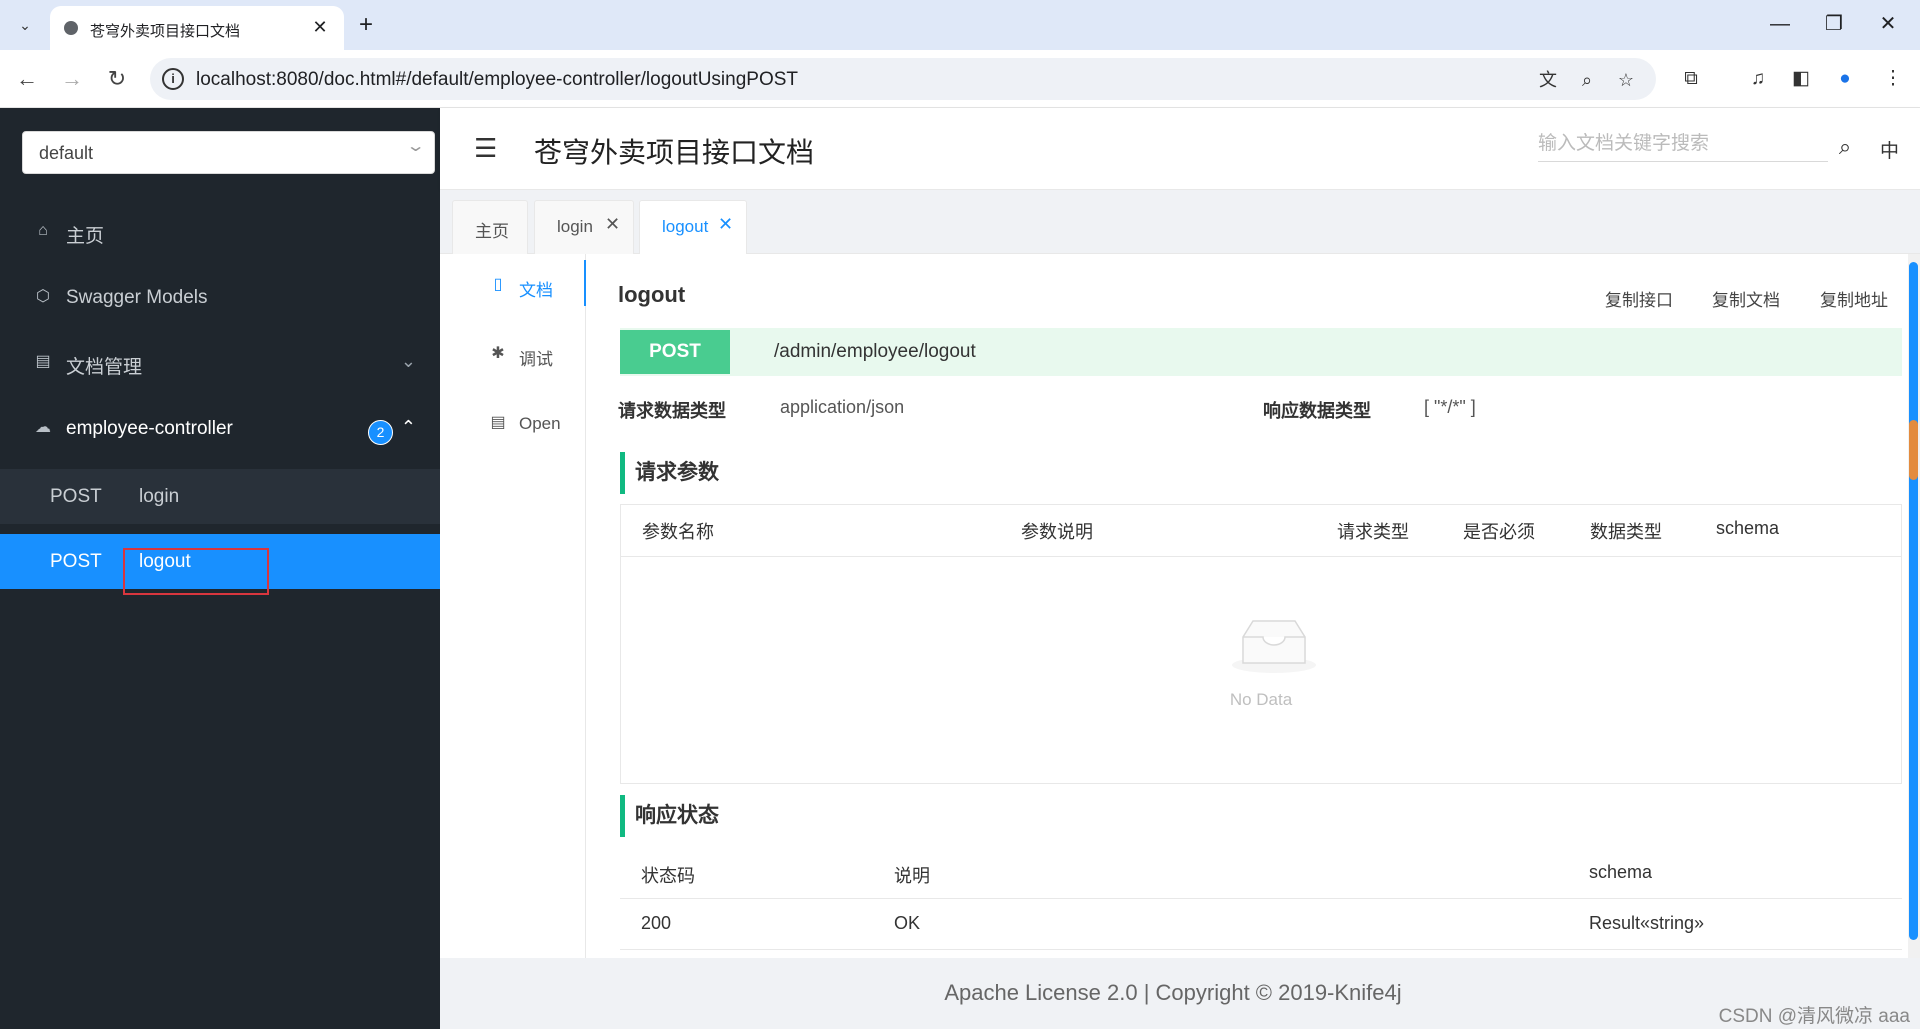  I want to click on file-icon: ▯, so click(498, 284).